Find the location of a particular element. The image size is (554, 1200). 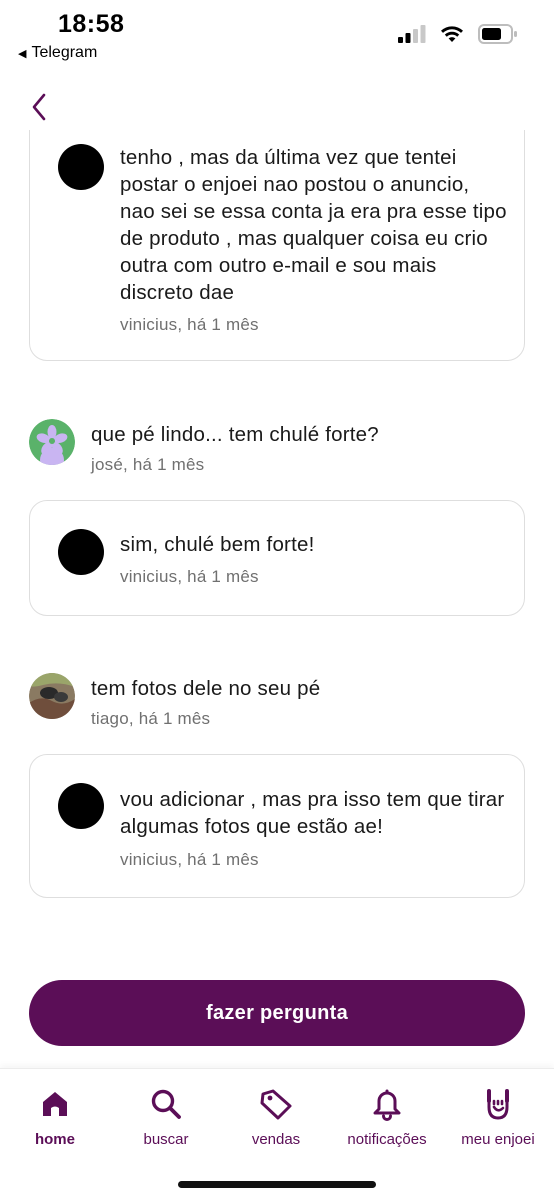

flower-avatar is located at coordinates (52, 442).